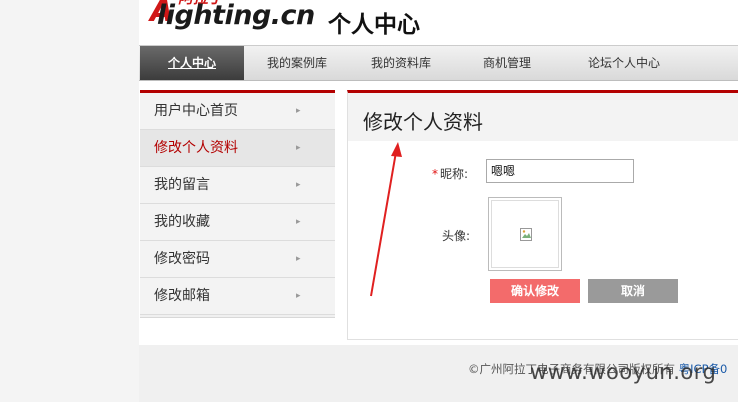 The image size is (738, 402). I want to click on watermark: www.wooyun.org, so click(623, 372).